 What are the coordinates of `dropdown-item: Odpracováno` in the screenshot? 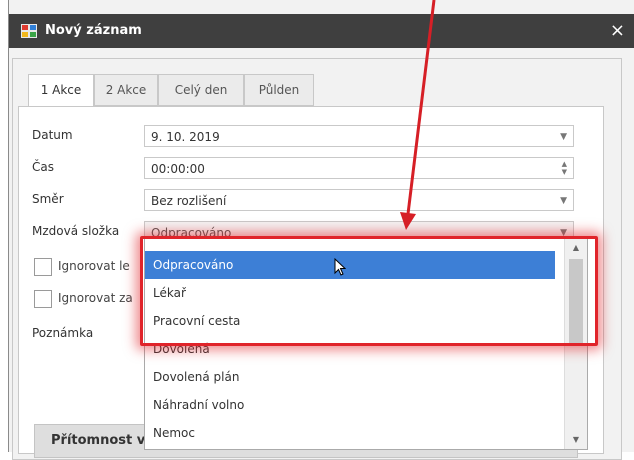 It's located at (350, 265).